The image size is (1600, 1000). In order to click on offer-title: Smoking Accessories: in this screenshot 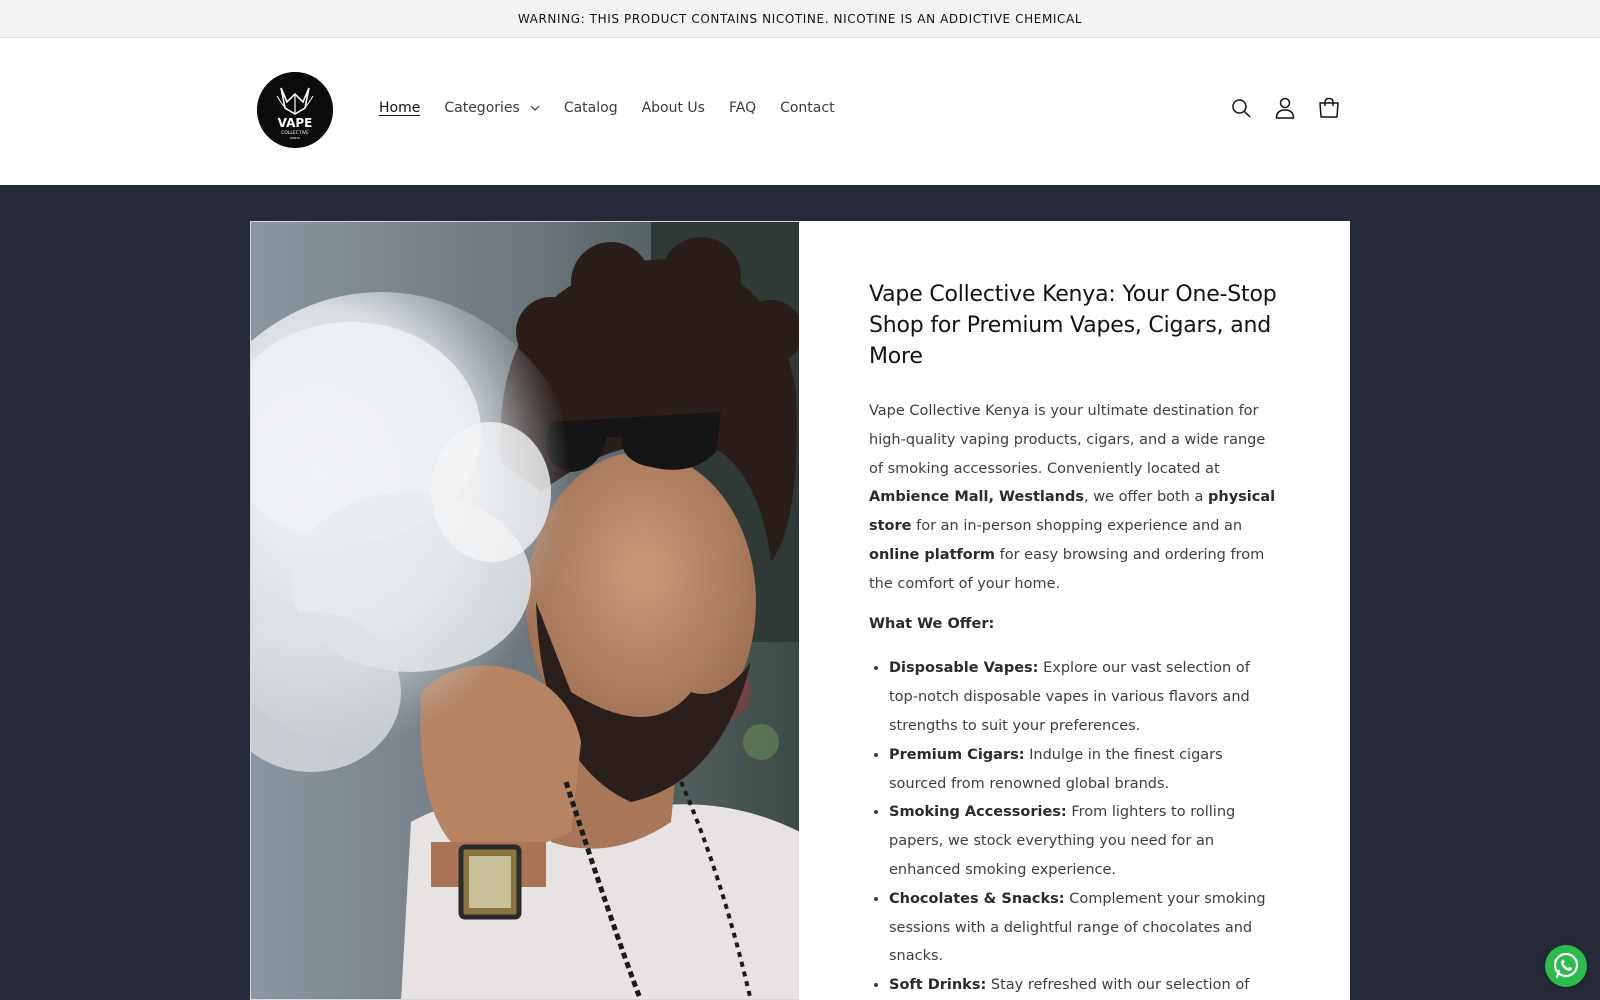, I will do `click(978, 812)`.